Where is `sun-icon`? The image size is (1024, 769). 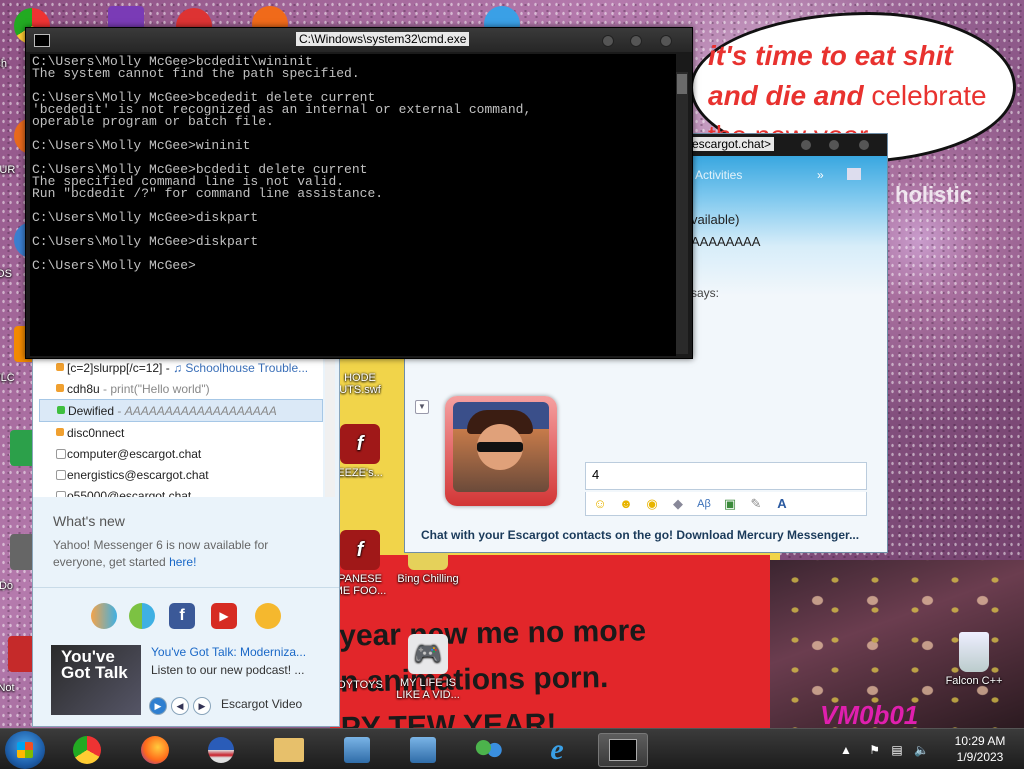 sun-icon is located at coordinates (268, 616).